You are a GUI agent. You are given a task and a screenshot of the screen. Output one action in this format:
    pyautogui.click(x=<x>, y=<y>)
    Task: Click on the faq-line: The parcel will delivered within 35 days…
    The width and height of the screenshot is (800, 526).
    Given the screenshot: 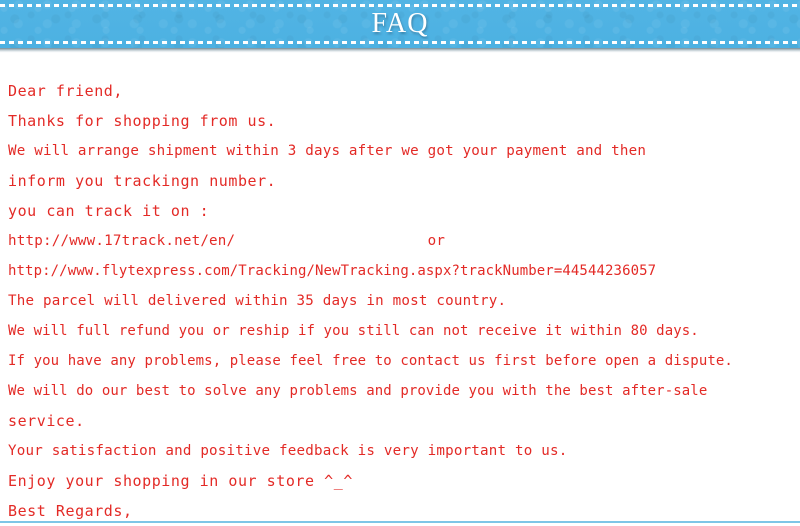 What is the action you would take?
    pyautogui.click(x=257, y=301)
    